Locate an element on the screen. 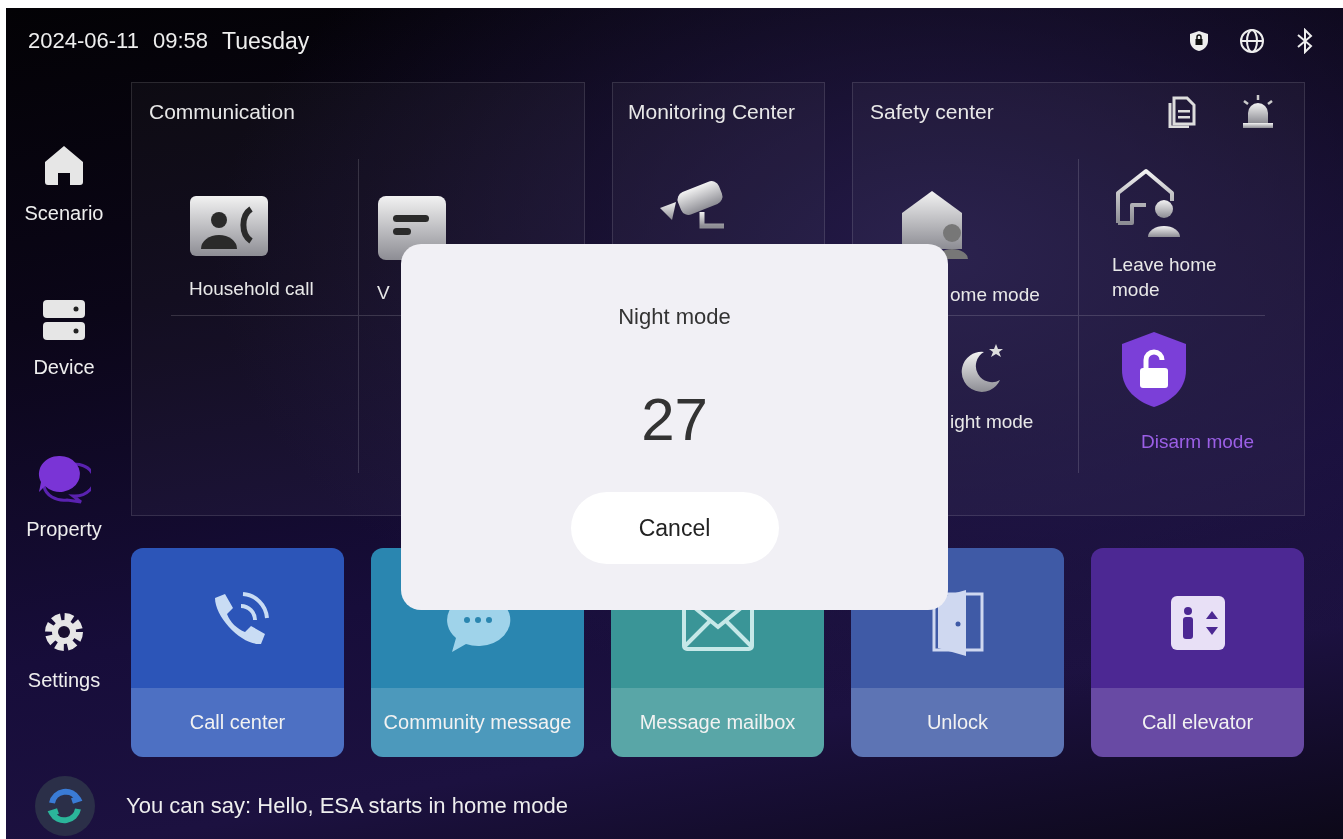 The image size is (1343, 839). panel-title: Communication is located at coordinates (222, 112).